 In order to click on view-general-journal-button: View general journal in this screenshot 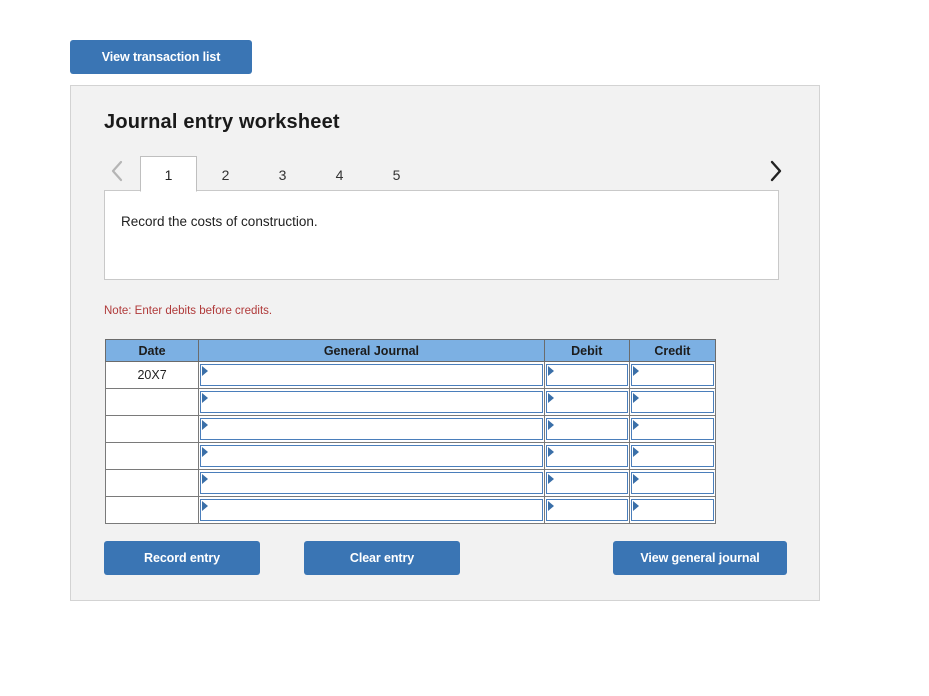, I will do `click(700, 558)`.